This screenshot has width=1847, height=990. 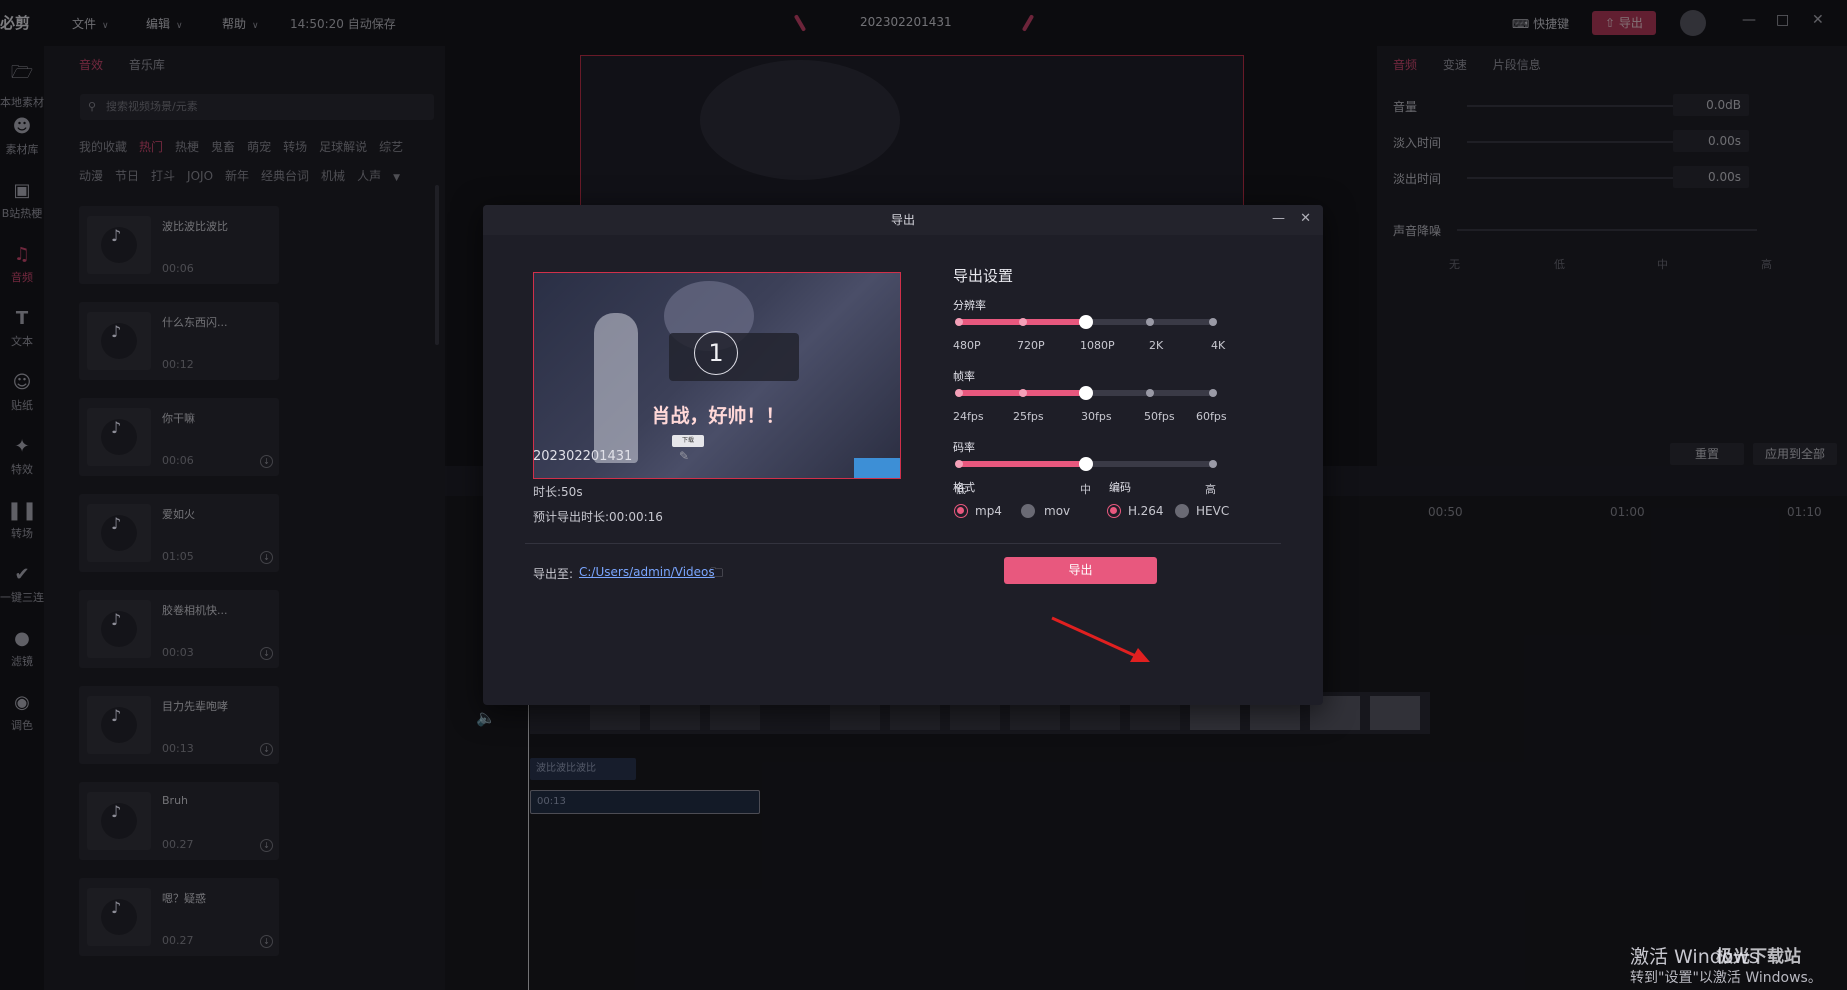 What do you see at coordinates (684, 456) in the screenshot?
I see `edit-icon: ✎` at bounding box center [684, 456].